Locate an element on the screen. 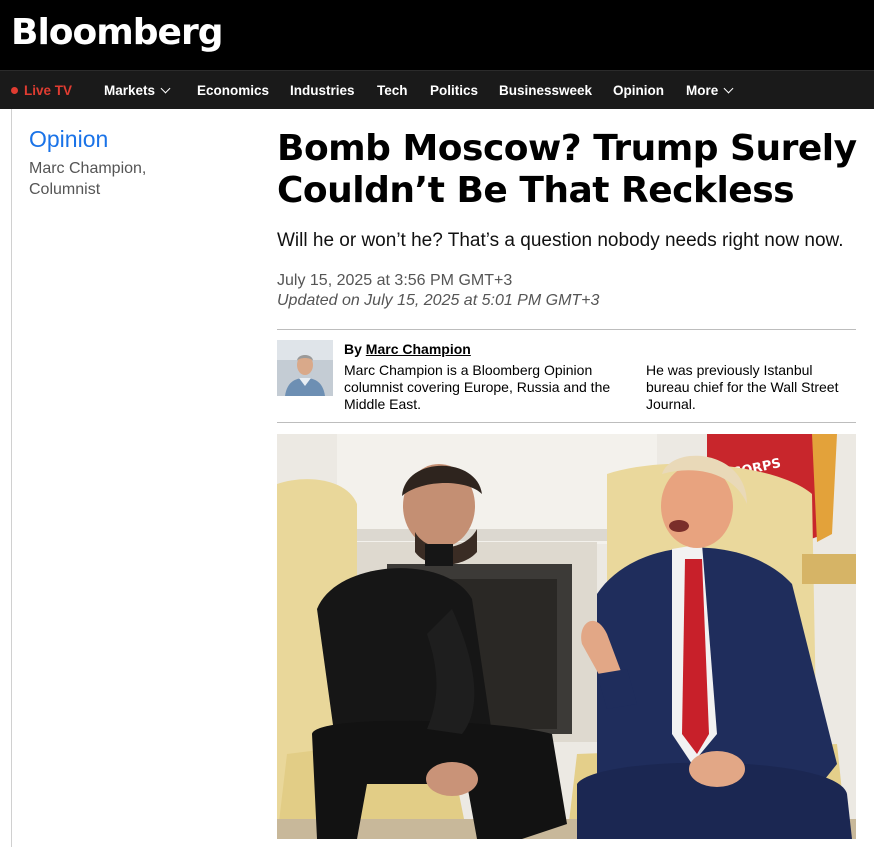 Image resolution: width=874 pixels, height=847 pixels. author-portrait-image is located at coordinates (305, 368).